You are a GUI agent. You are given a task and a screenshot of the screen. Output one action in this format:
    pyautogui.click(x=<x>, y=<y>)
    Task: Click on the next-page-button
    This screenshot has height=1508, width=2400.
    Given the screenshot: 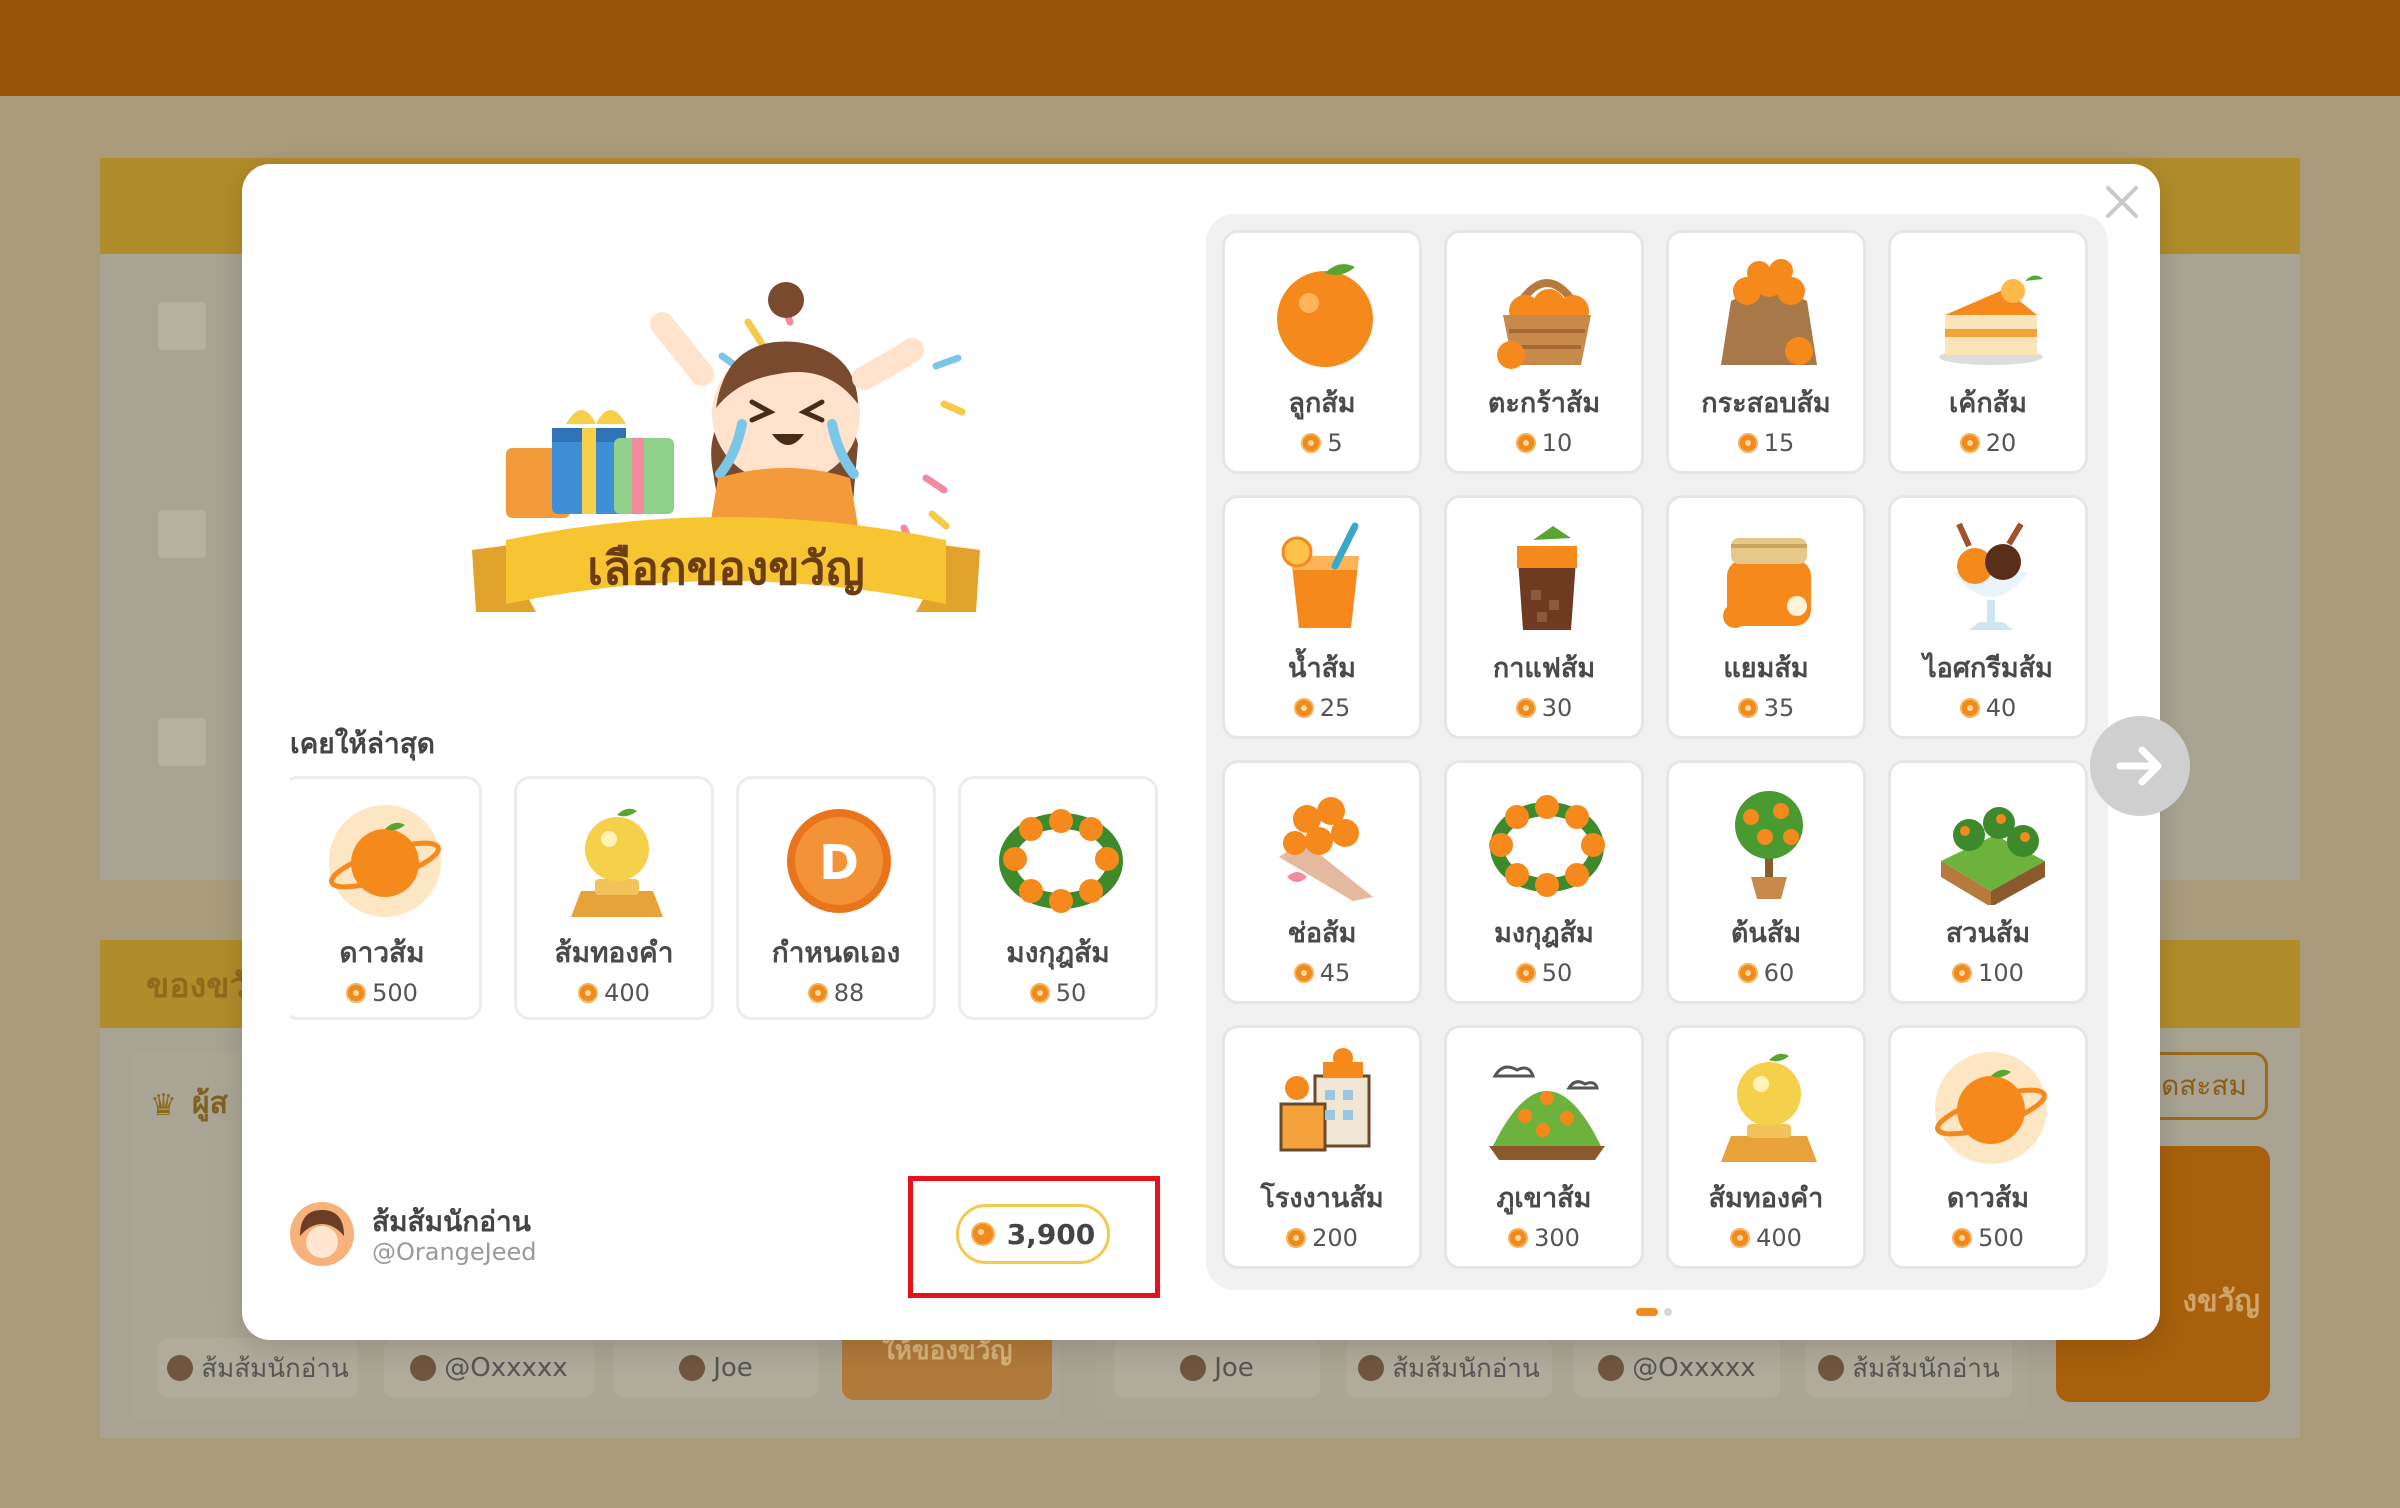 What is the action you would take?
    pyautogui.click(x=2140, y=766)
    